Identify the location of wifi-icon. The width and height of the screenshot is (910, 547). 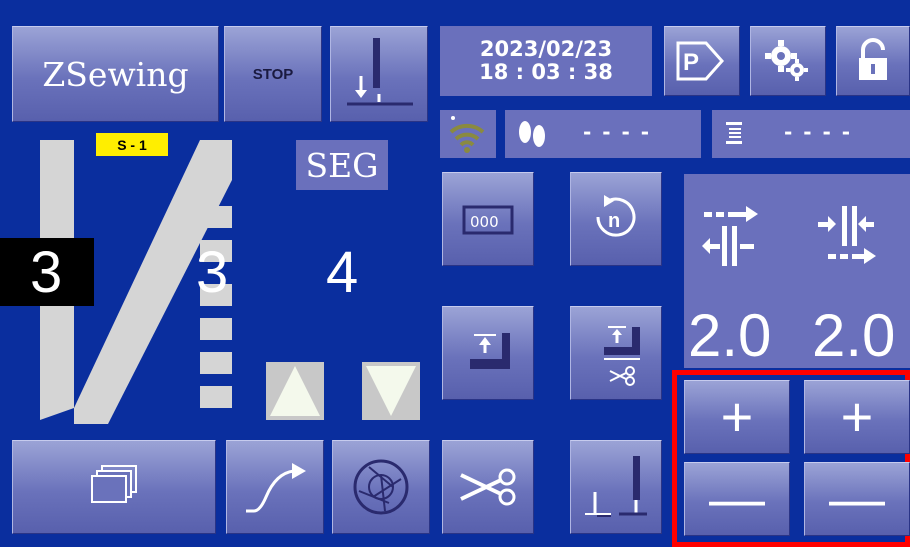
(467, 134).